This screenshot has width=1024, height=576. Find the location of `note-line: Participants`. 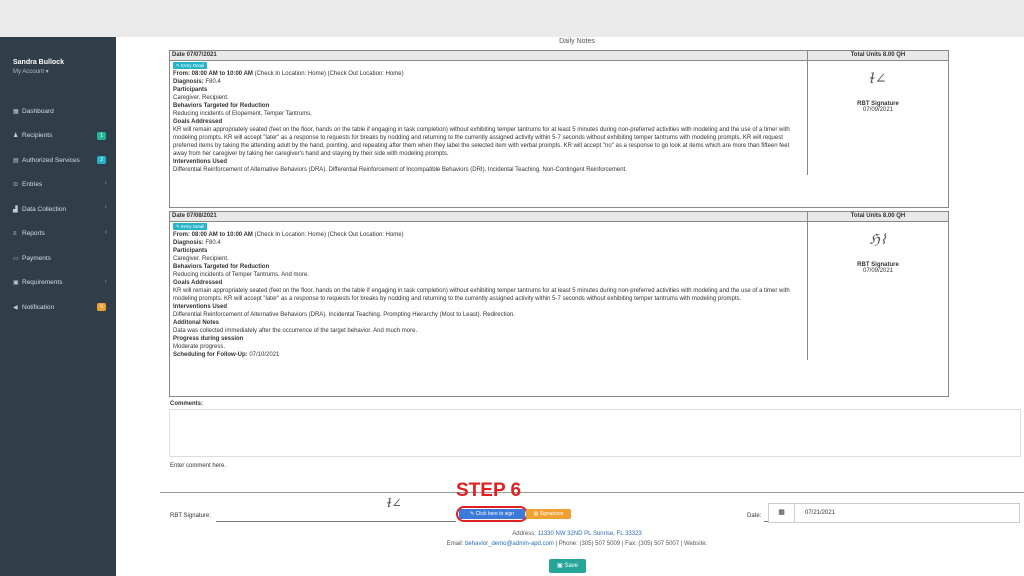

note-line: Participants is located at coordinates (488, 251).